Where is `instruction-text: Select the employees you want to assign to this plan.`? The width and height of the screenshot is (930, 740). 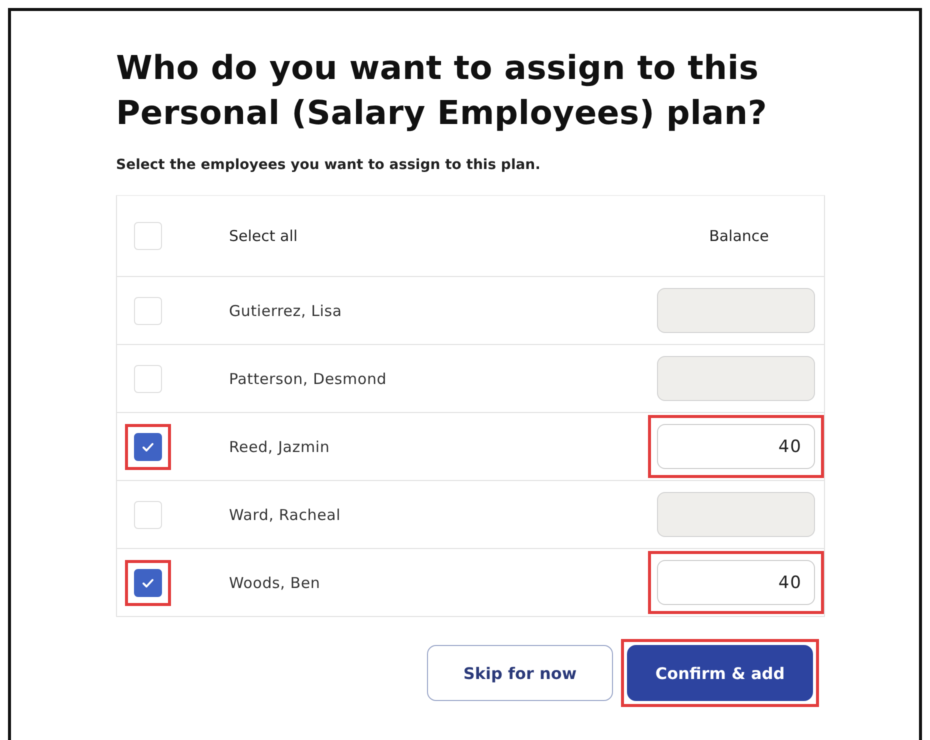 instruction-text: Select the employees you want to assign to this plan. is located at coordinates (329, 165).